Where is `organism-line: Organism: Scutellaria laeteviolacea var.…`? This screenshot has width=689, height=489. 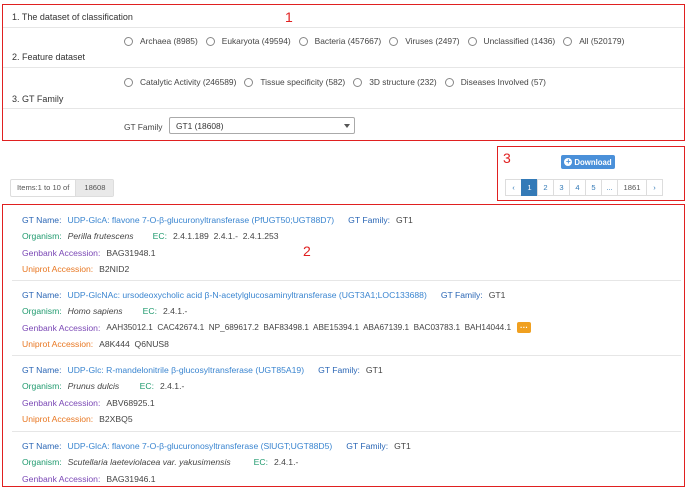 organism-line: Organism: Scutellaria laeteviolacea var.… is located at coordinates (160, 462).